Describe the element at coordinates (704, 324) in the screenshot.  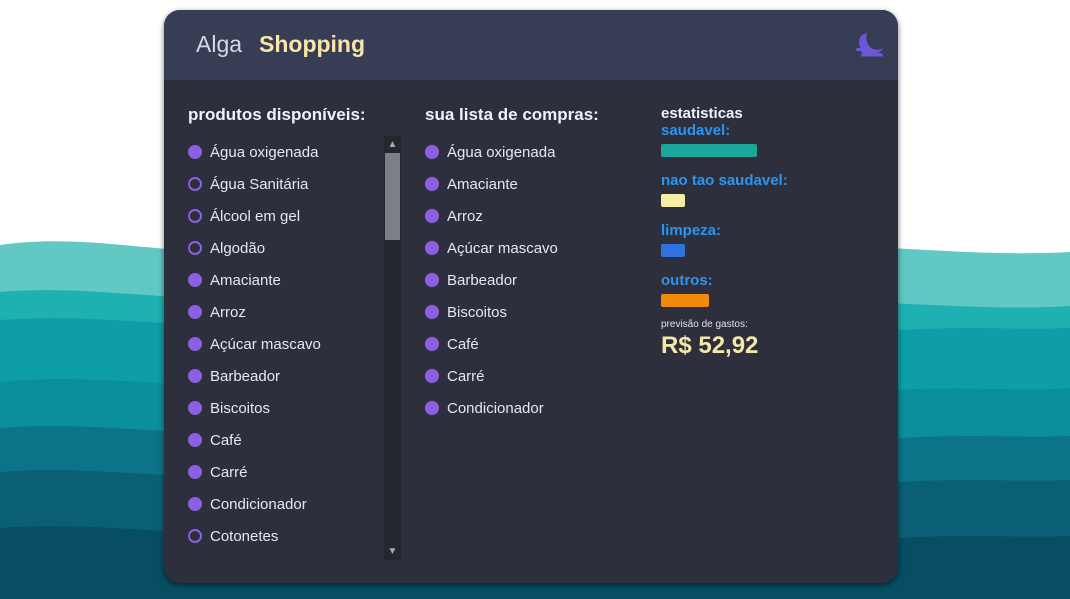
I see `forecast-label: previsão de gastos:` at that location.